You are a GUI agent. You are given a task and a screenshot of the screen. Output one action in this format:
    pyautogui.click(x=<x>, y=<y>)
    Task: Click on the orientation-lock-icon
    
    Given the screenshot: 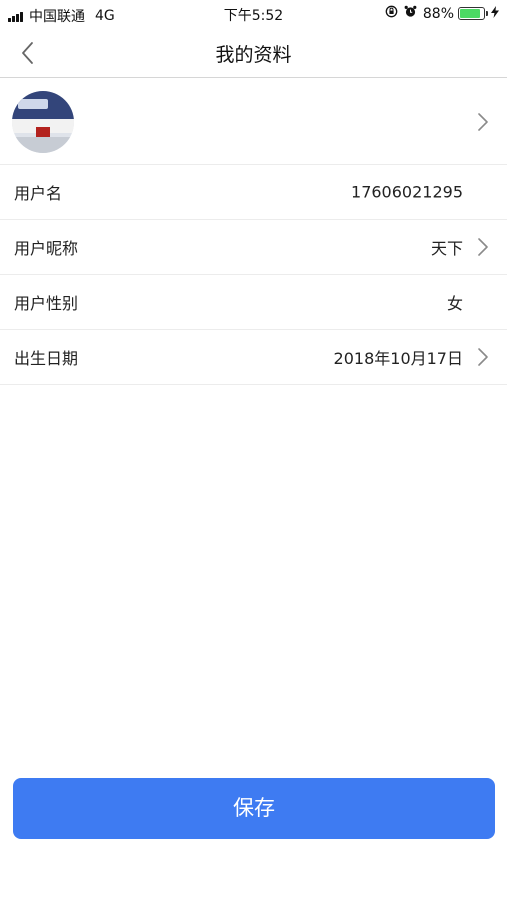 What is the action you would take?
    pyautogui.click(x=391, y=13)
    